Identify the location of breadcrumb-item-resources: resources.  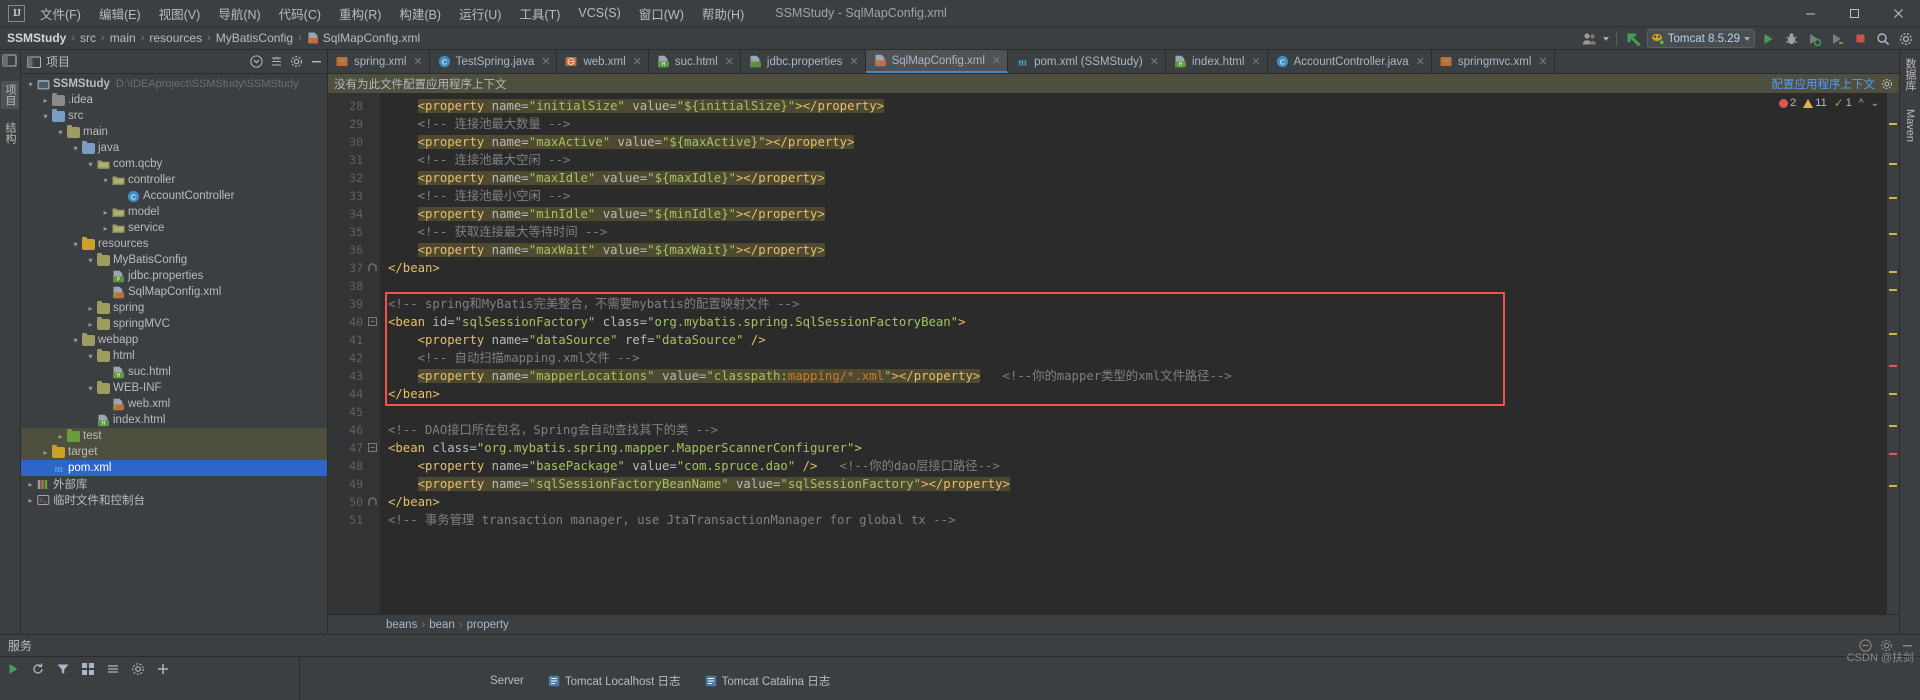
(175, 38).